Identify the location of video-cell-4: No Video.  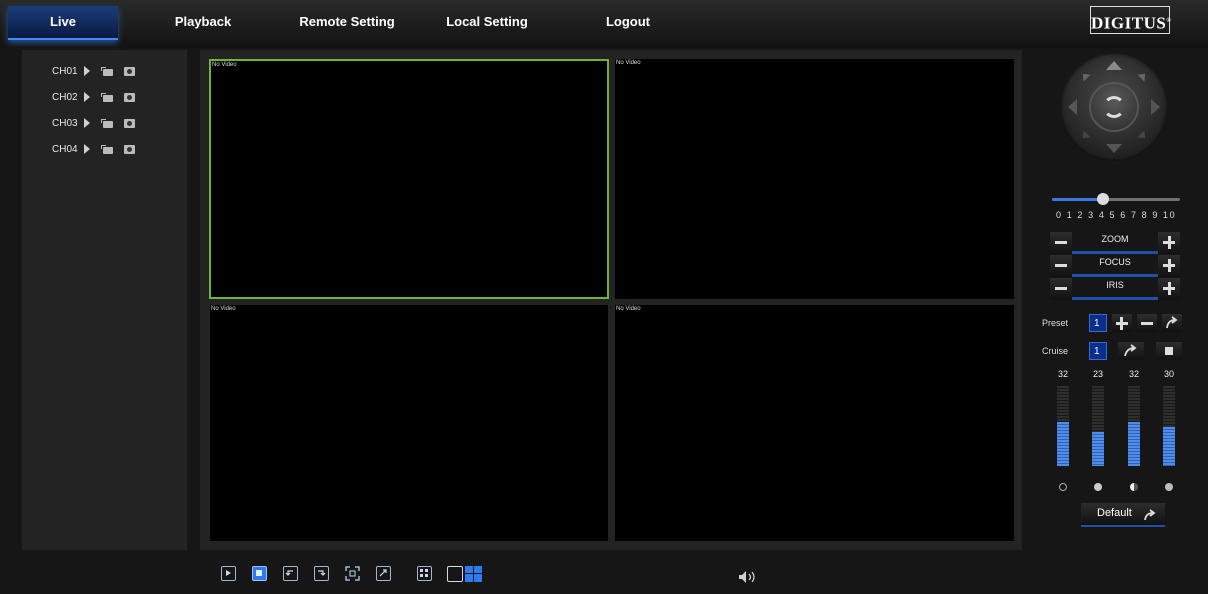
(814, 423).